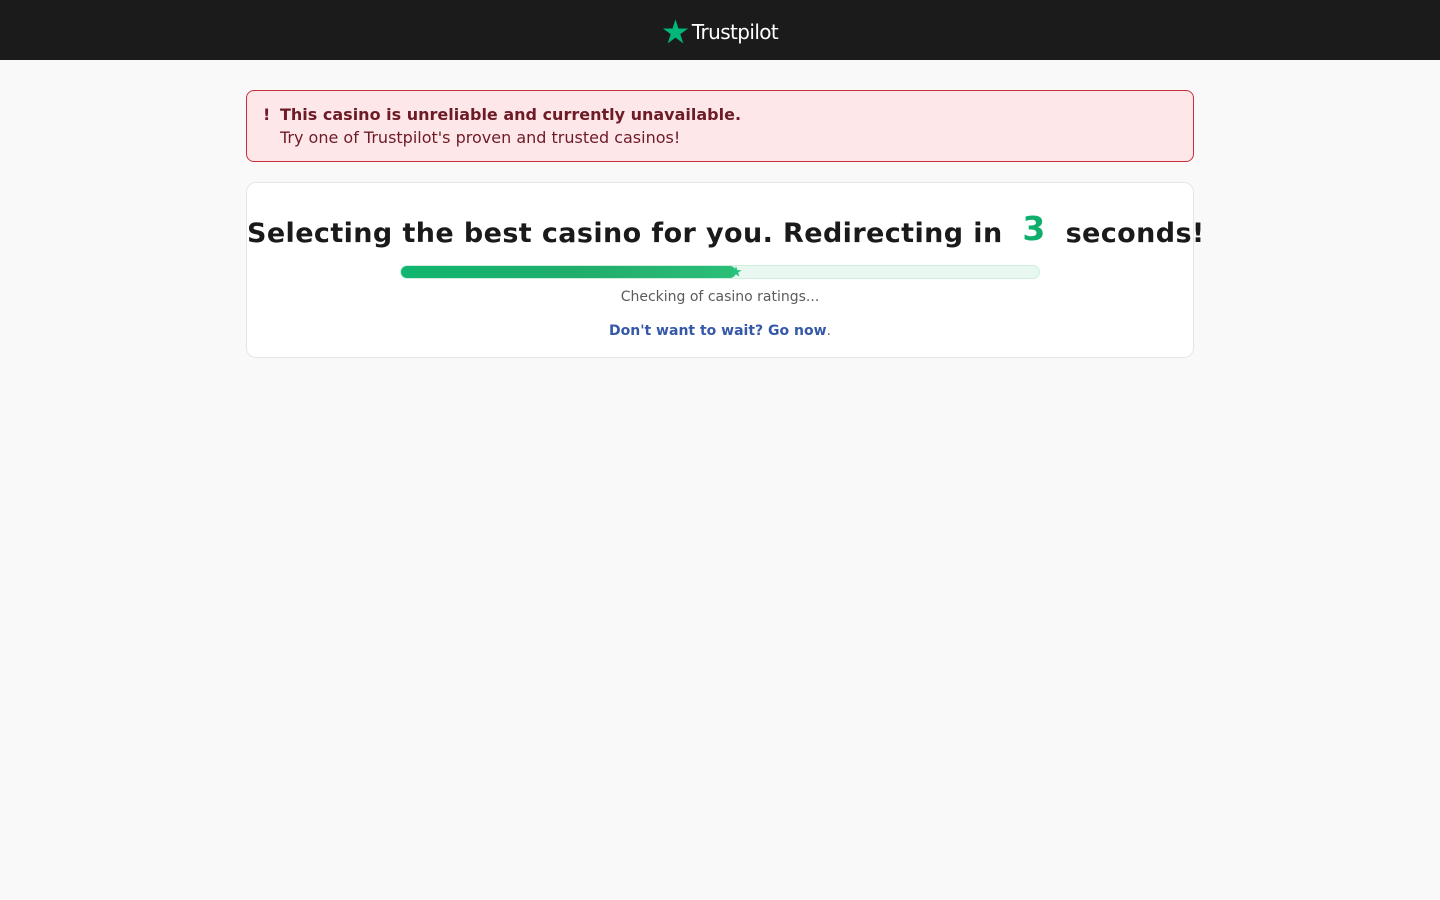 This screenshot has height=900, width=1440. What do you see at coordinates (736, 272) in the screenshot?
I see `progress-star-icon` at bounding box center [736, 272].